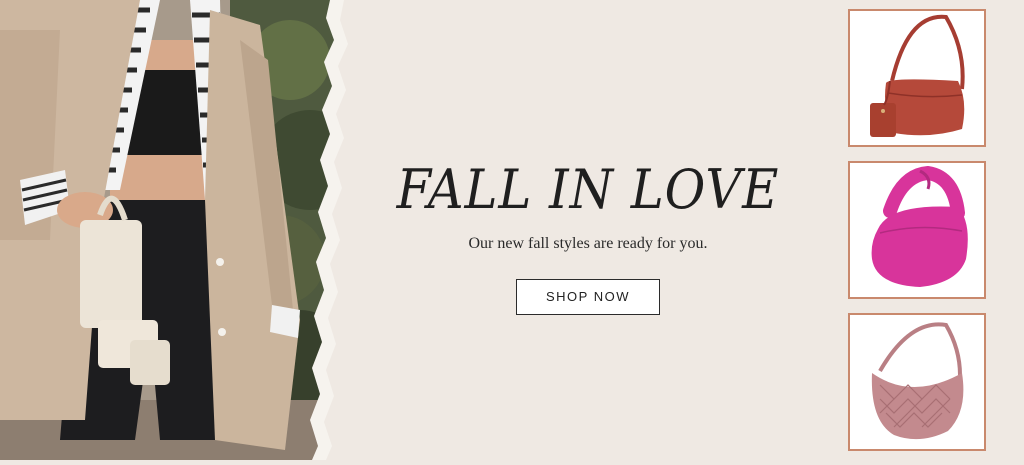 Image resolution: width=1024 pixels, height=465 pixels. I want to click on headline: FALL IN LOVE, so click(588, 189).